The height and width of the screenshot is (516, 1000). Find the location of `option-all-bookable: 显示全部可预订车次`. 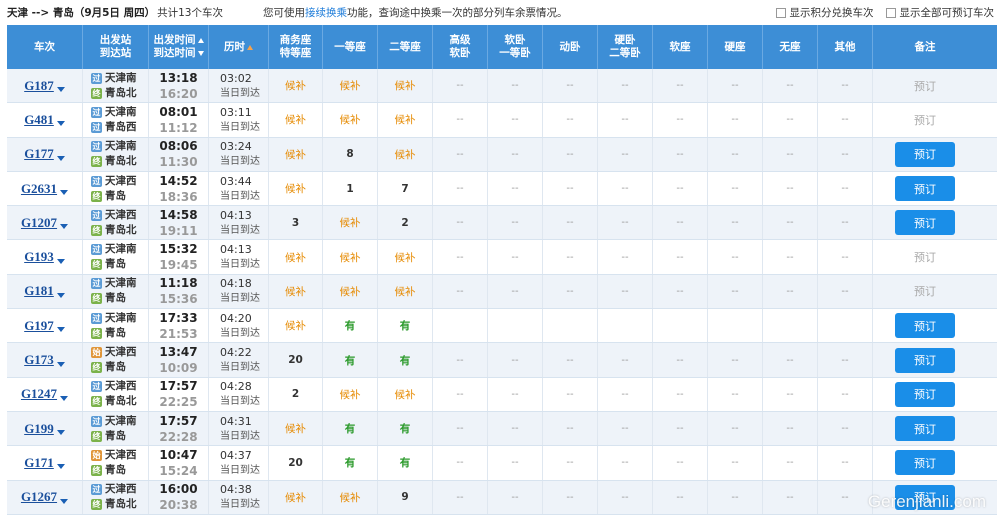

option-all-bookable: 显示全部可预订车次 is located at coordinates (939, 12).